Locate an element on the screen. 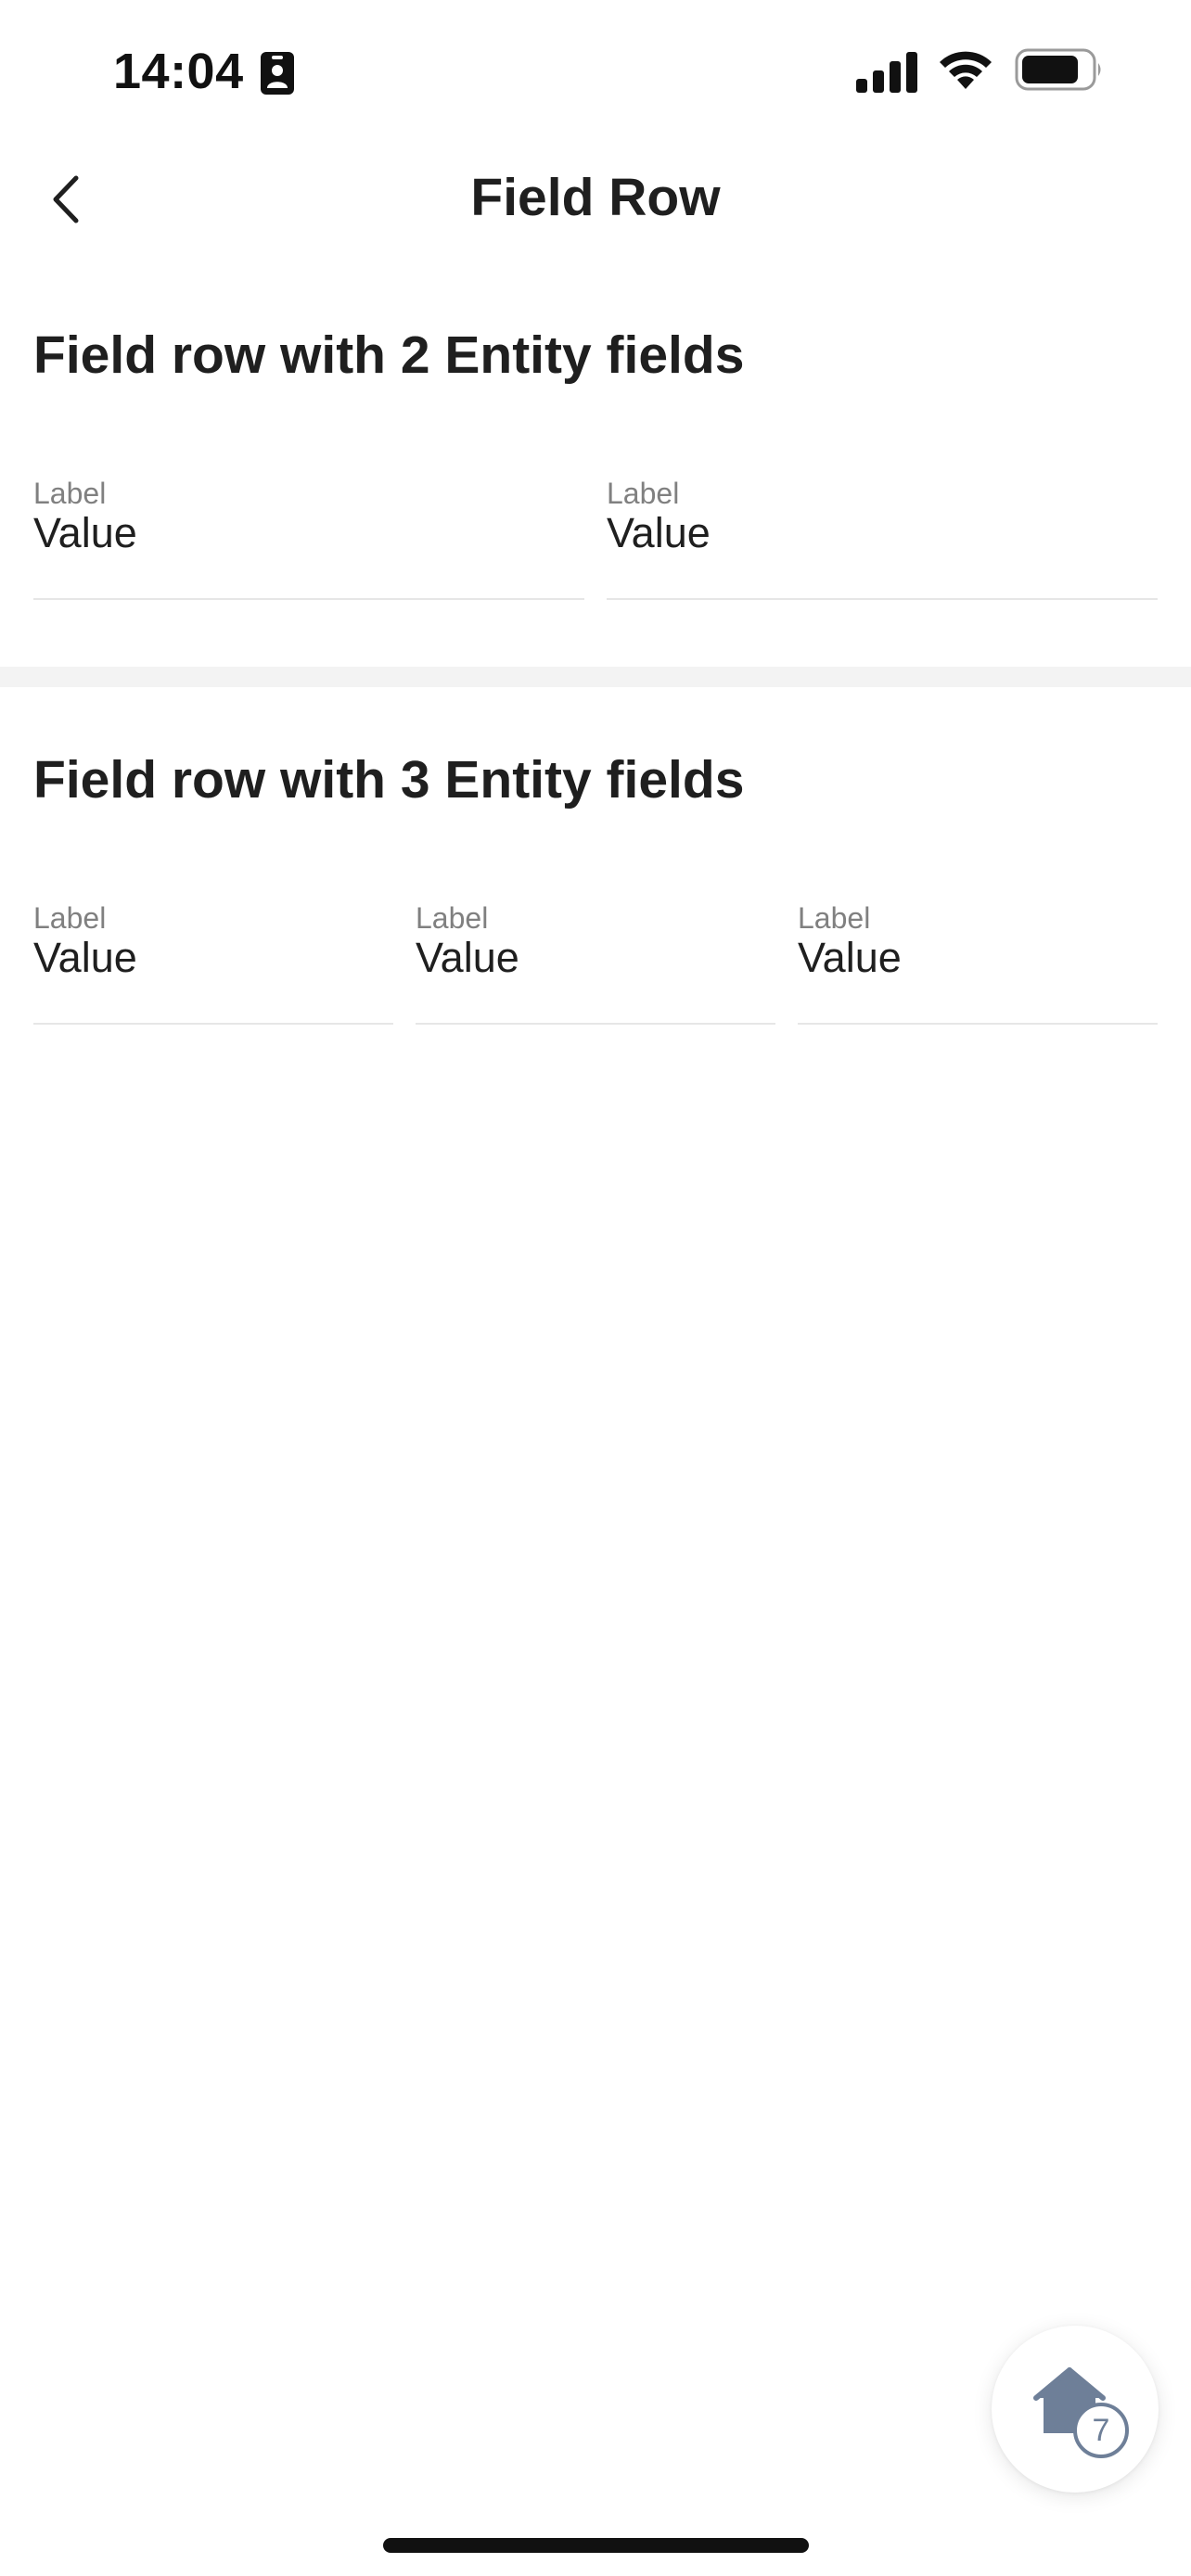 Image resolution: width=1191 pixels, height=2576 pixels. status-time: 14:04 is located at coordinates (178, 71).